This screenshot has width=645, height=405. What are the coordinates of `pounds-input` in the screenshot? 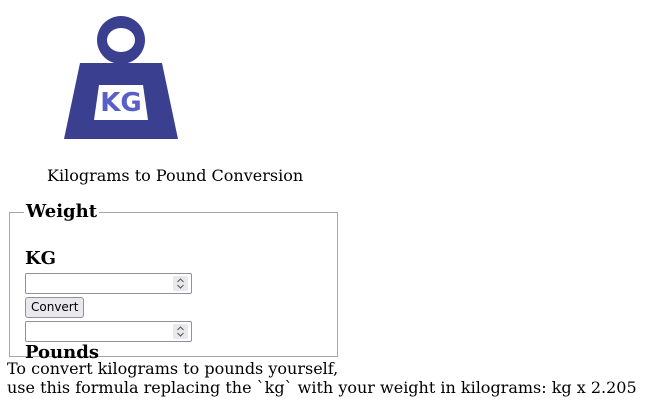 It's located at (108, 331).